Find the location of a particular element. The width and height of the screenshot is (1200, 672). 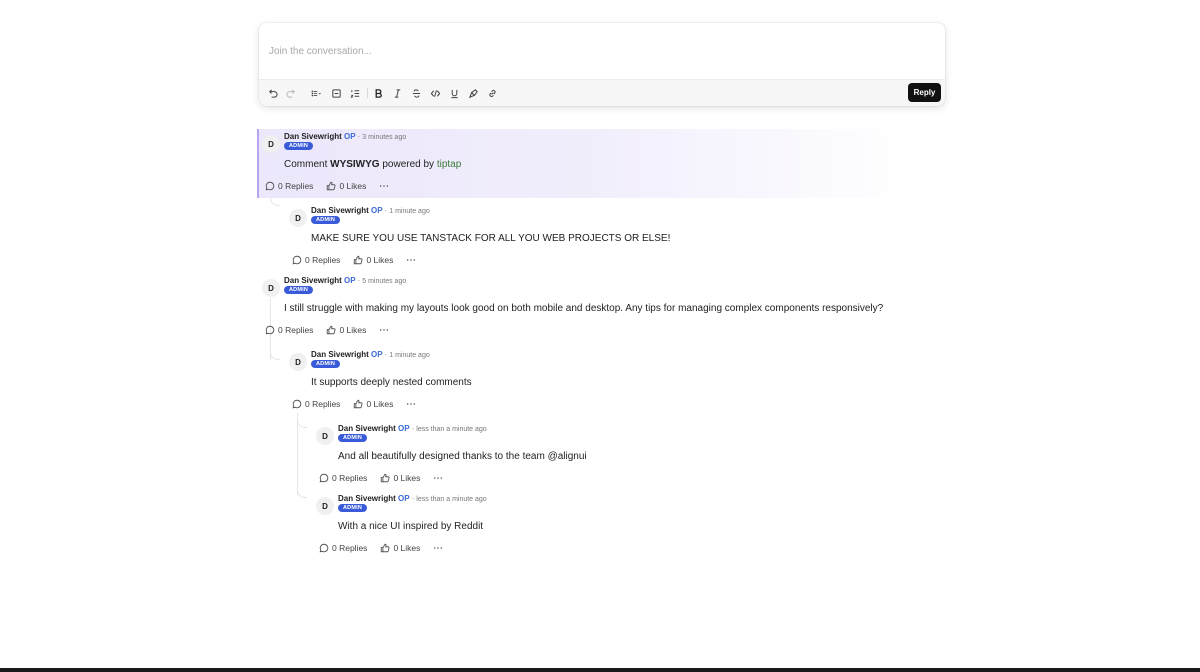

link-icon is located at coordinates (492, 93).